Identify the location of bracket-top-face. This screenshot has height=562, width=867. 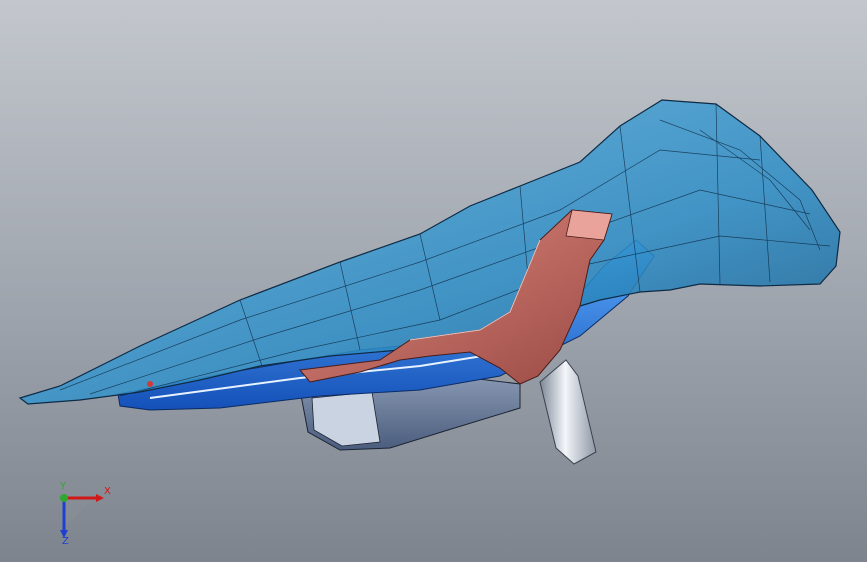
(589, 225).